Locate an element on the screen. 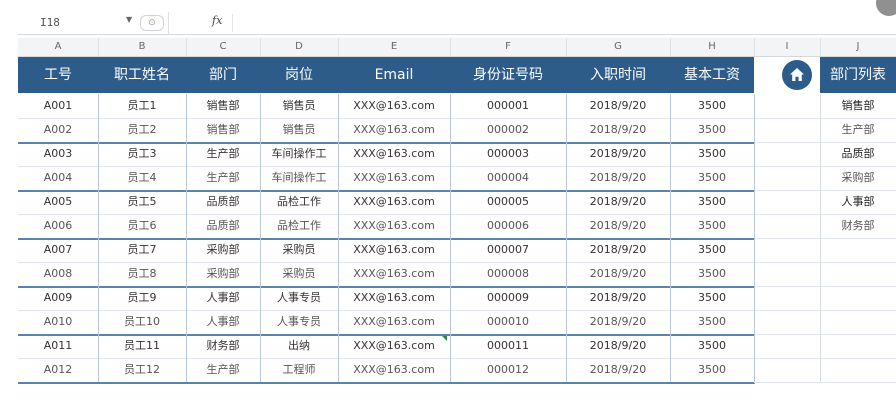  column-header-j: J is located at coordinates (858, 47).